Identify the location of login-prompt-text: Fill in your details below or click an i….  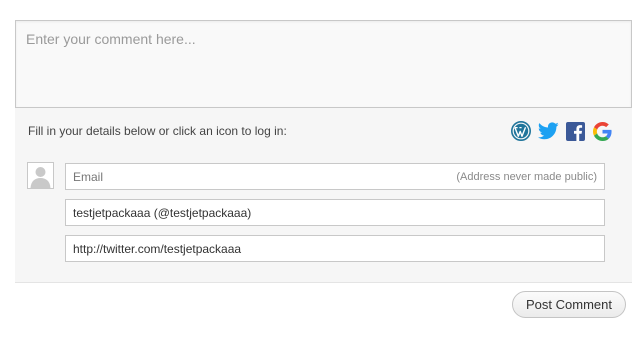
(157, 131).